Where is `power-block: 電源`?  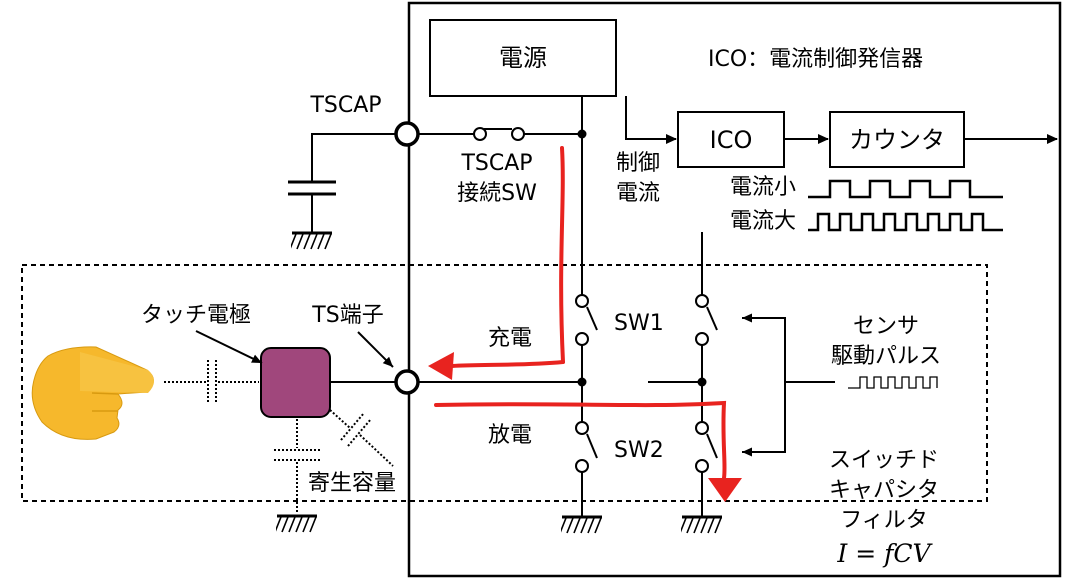
power-block: 電源 is located at coordinates (523, 58).